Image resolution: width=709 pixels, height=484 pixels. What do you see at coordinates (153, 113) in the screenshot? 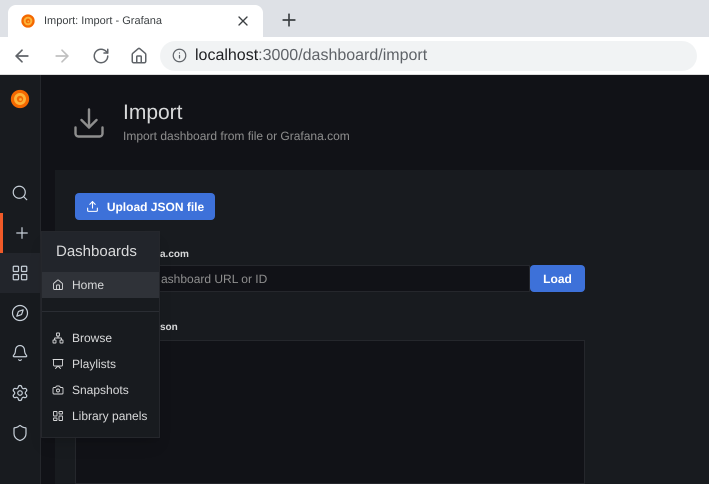
I see `page-title: Import` at bounding box center [153, 113].